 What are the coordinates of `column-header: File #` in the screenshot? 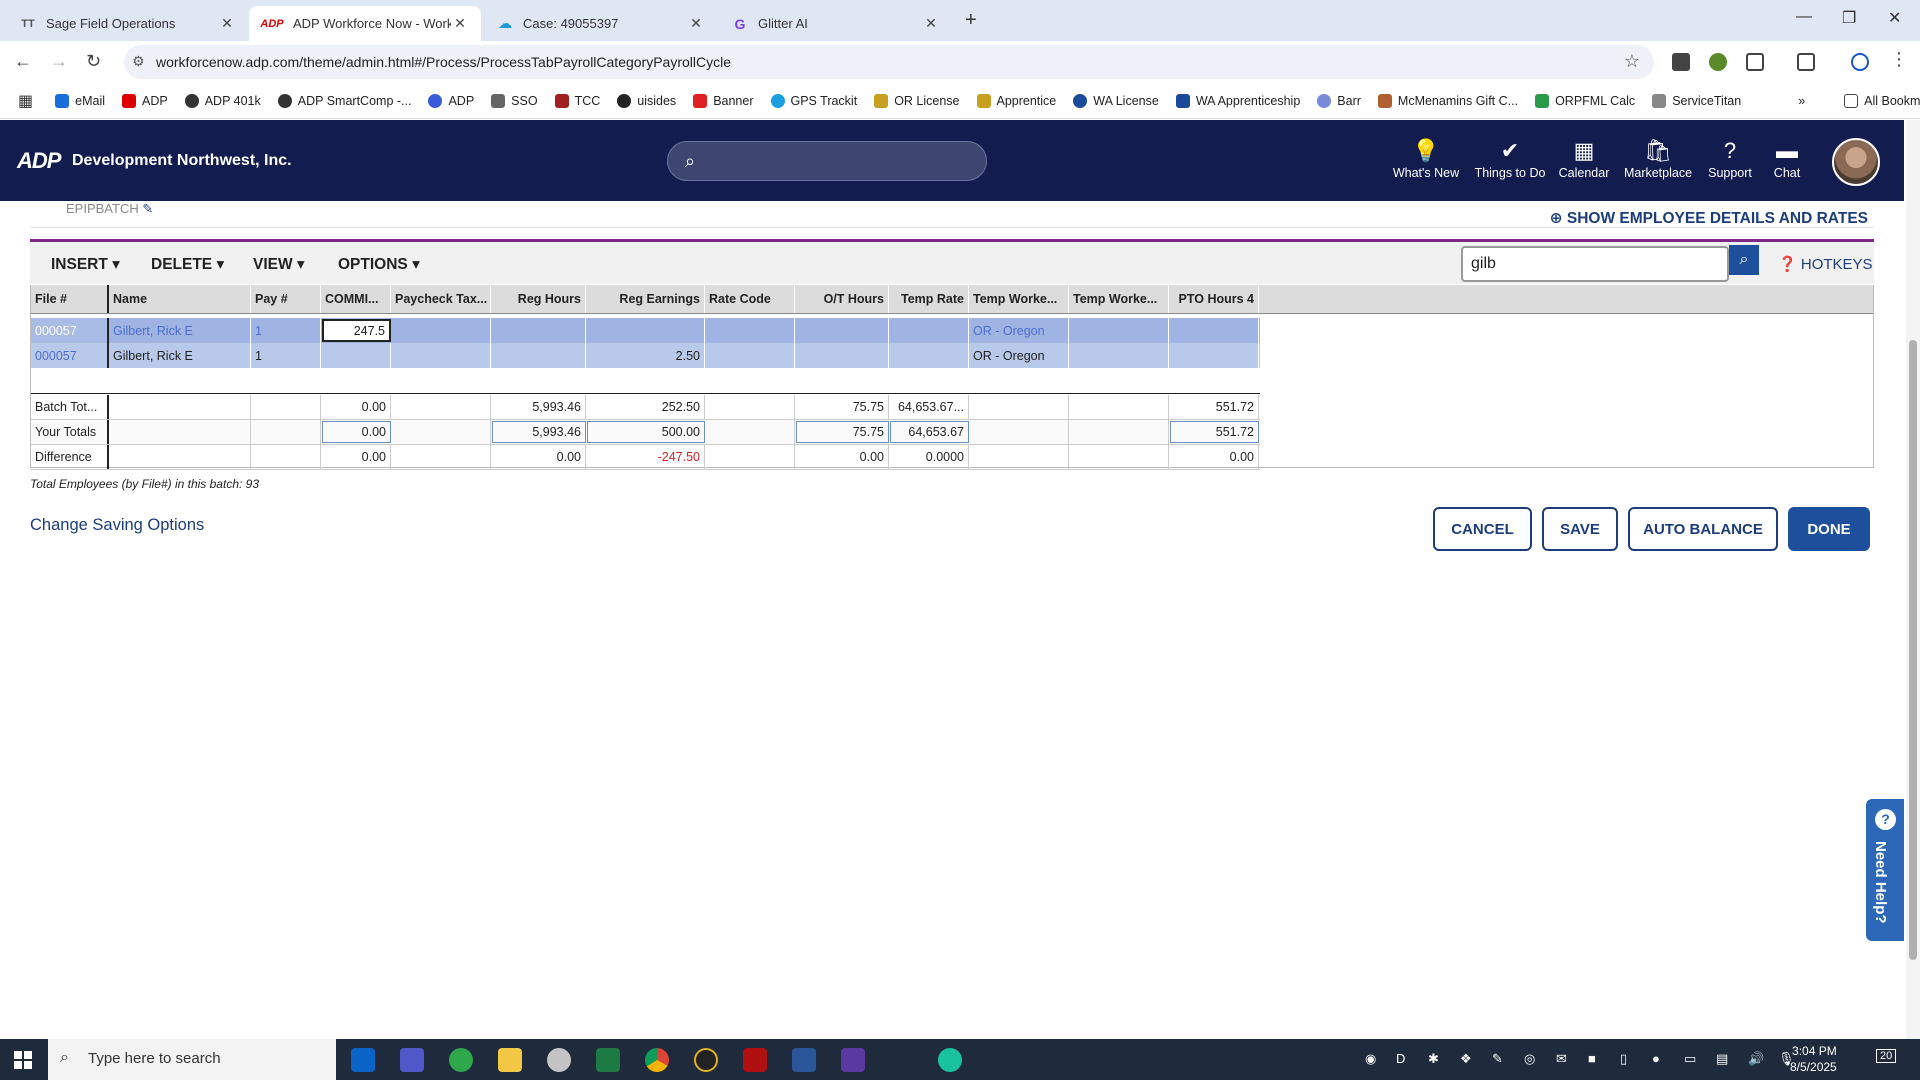 It's located at (70, 299).